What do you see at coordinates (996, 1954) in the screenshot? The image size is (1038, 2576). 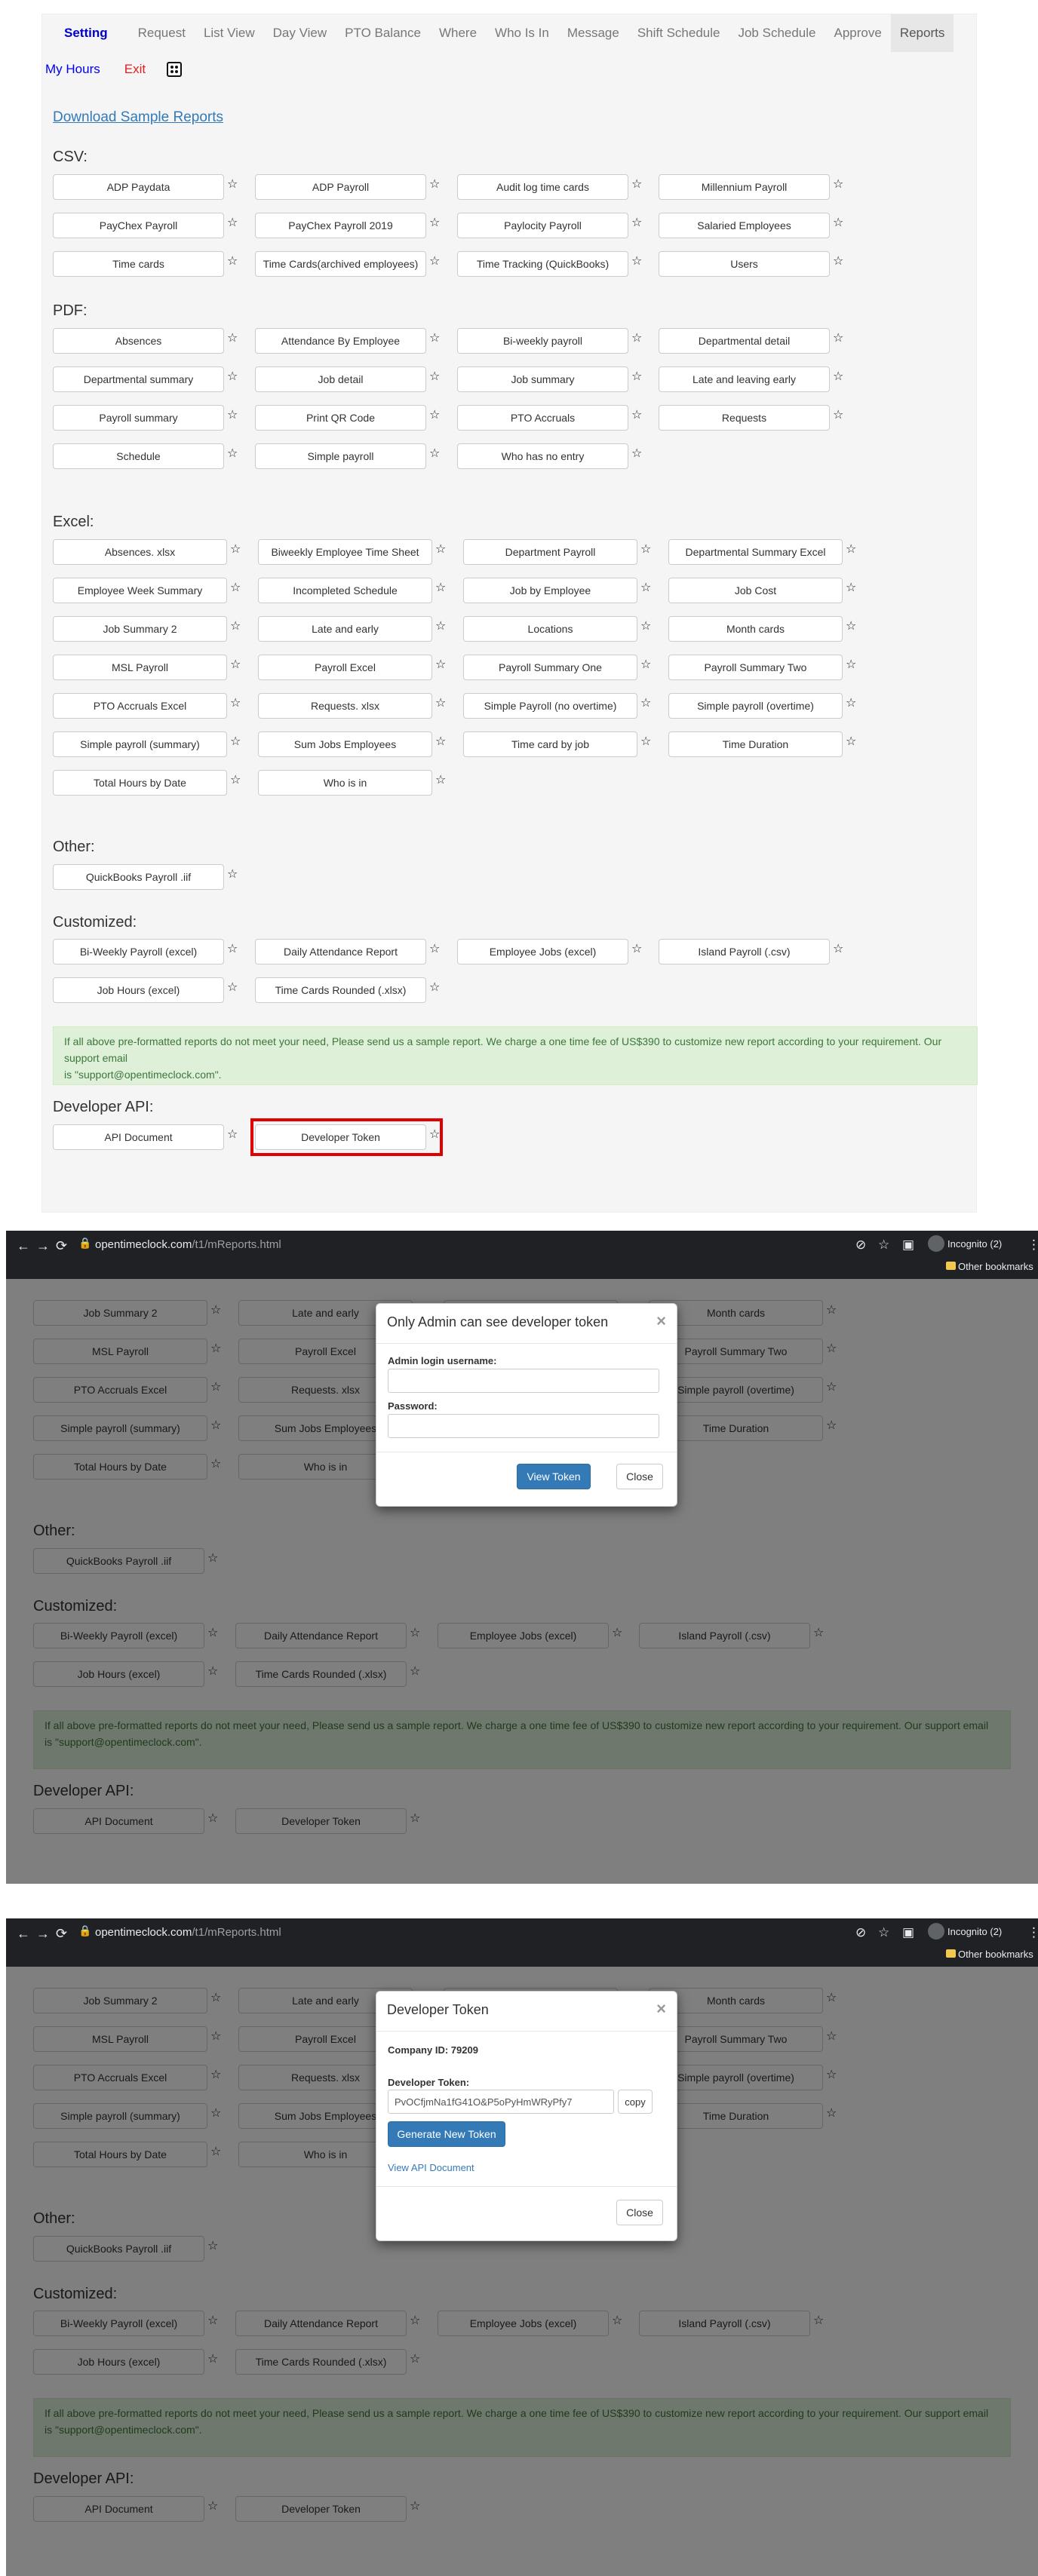 I see `other-bookmarks: Other bookmarks` at bounding box center [996, 1954].